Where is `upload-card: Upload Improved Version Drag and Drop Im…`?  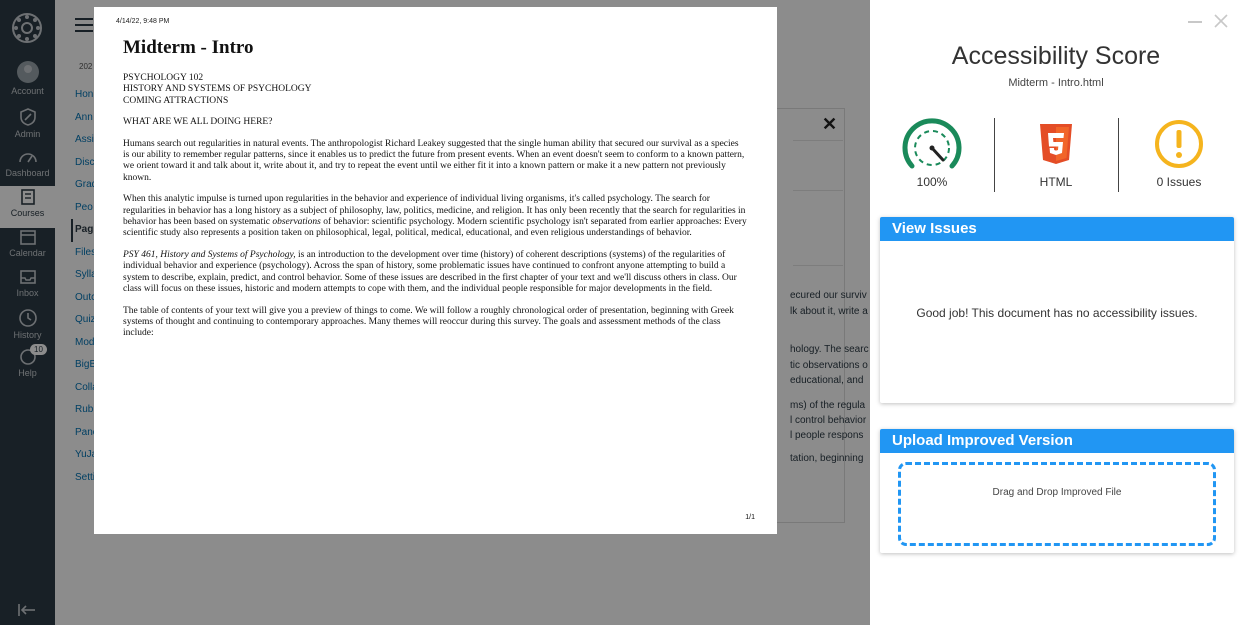
upload-card: Upload Improved Version Drag and Drop Im… is located at coordinates (1057, 491).